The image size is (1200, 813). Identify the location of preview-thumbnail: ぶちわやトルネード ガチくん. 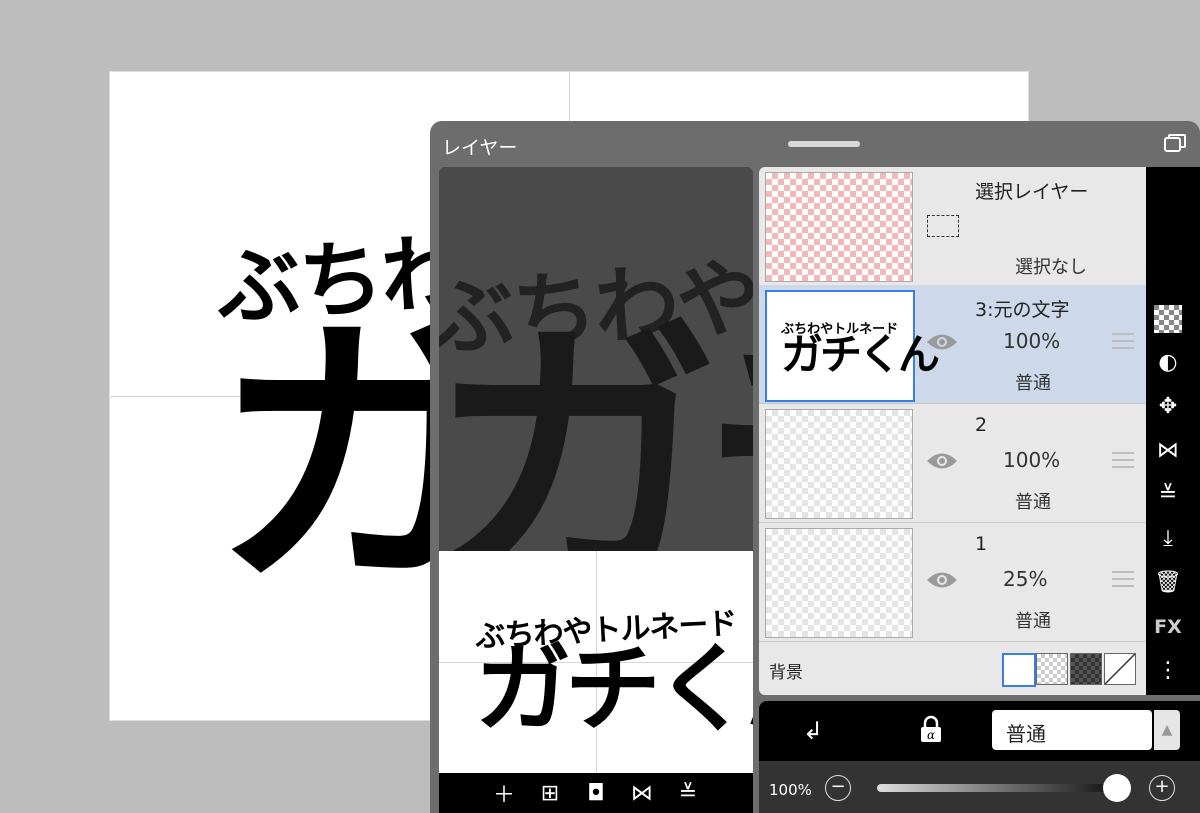
(596, 662).